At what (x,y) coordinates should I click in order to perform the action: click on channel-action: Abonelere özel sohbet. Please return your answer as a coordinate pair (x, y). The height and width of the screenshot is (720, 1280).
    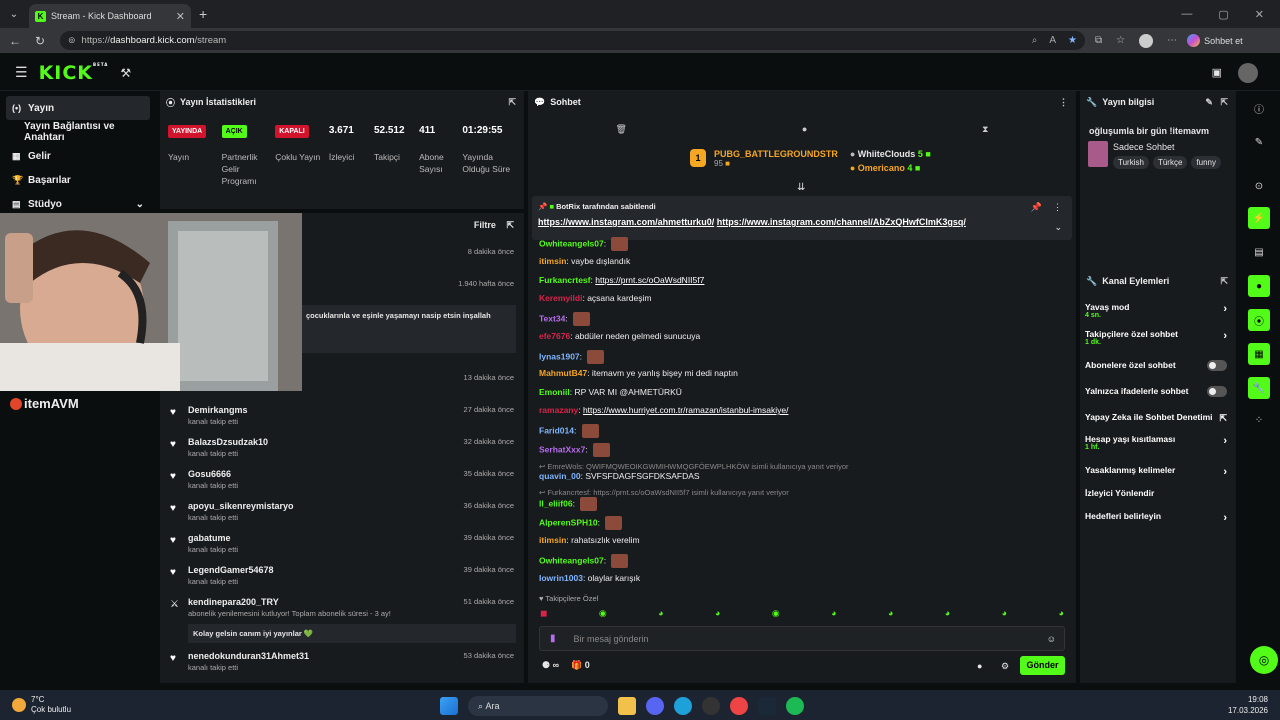
    Looking at the image, I should click on (1159, 365).